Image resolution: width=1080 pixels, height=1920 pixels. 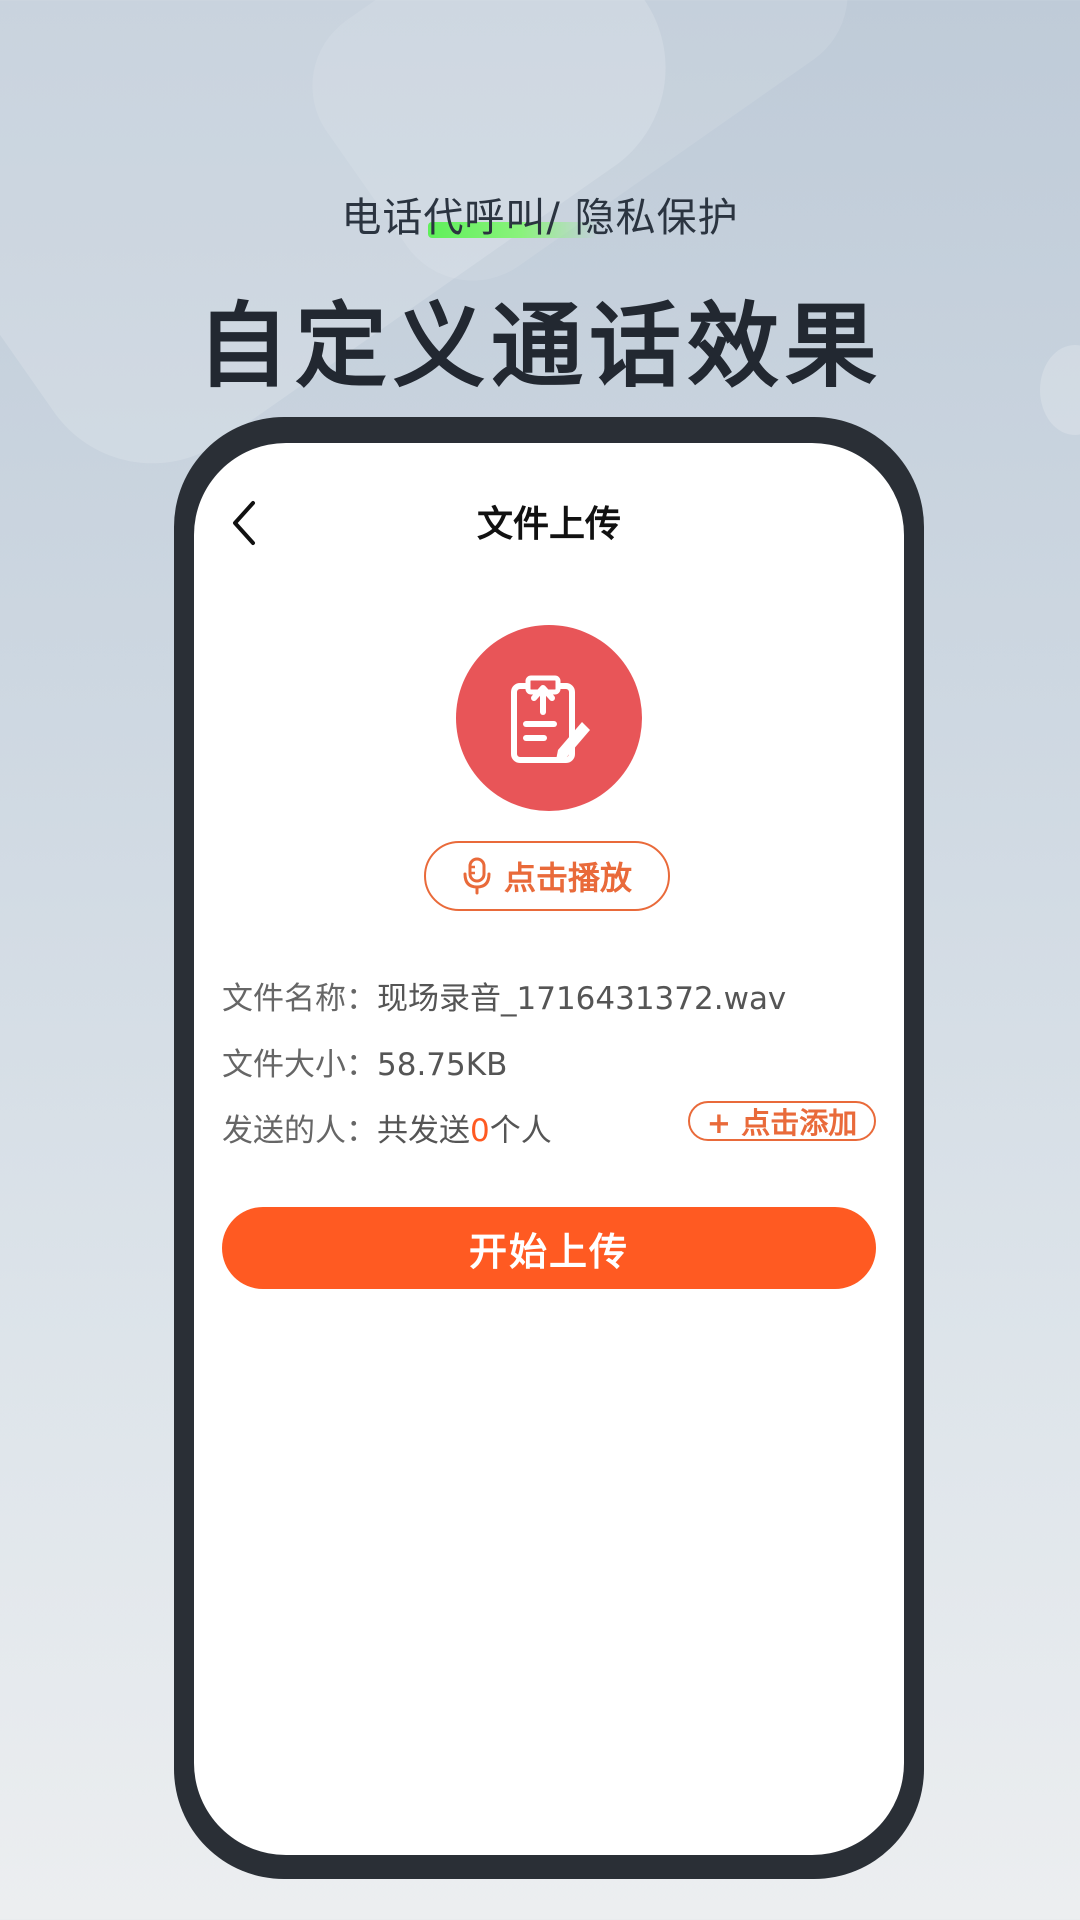 I want to click on start-upload-button: 开始上传, so click(x=549, y=1248).